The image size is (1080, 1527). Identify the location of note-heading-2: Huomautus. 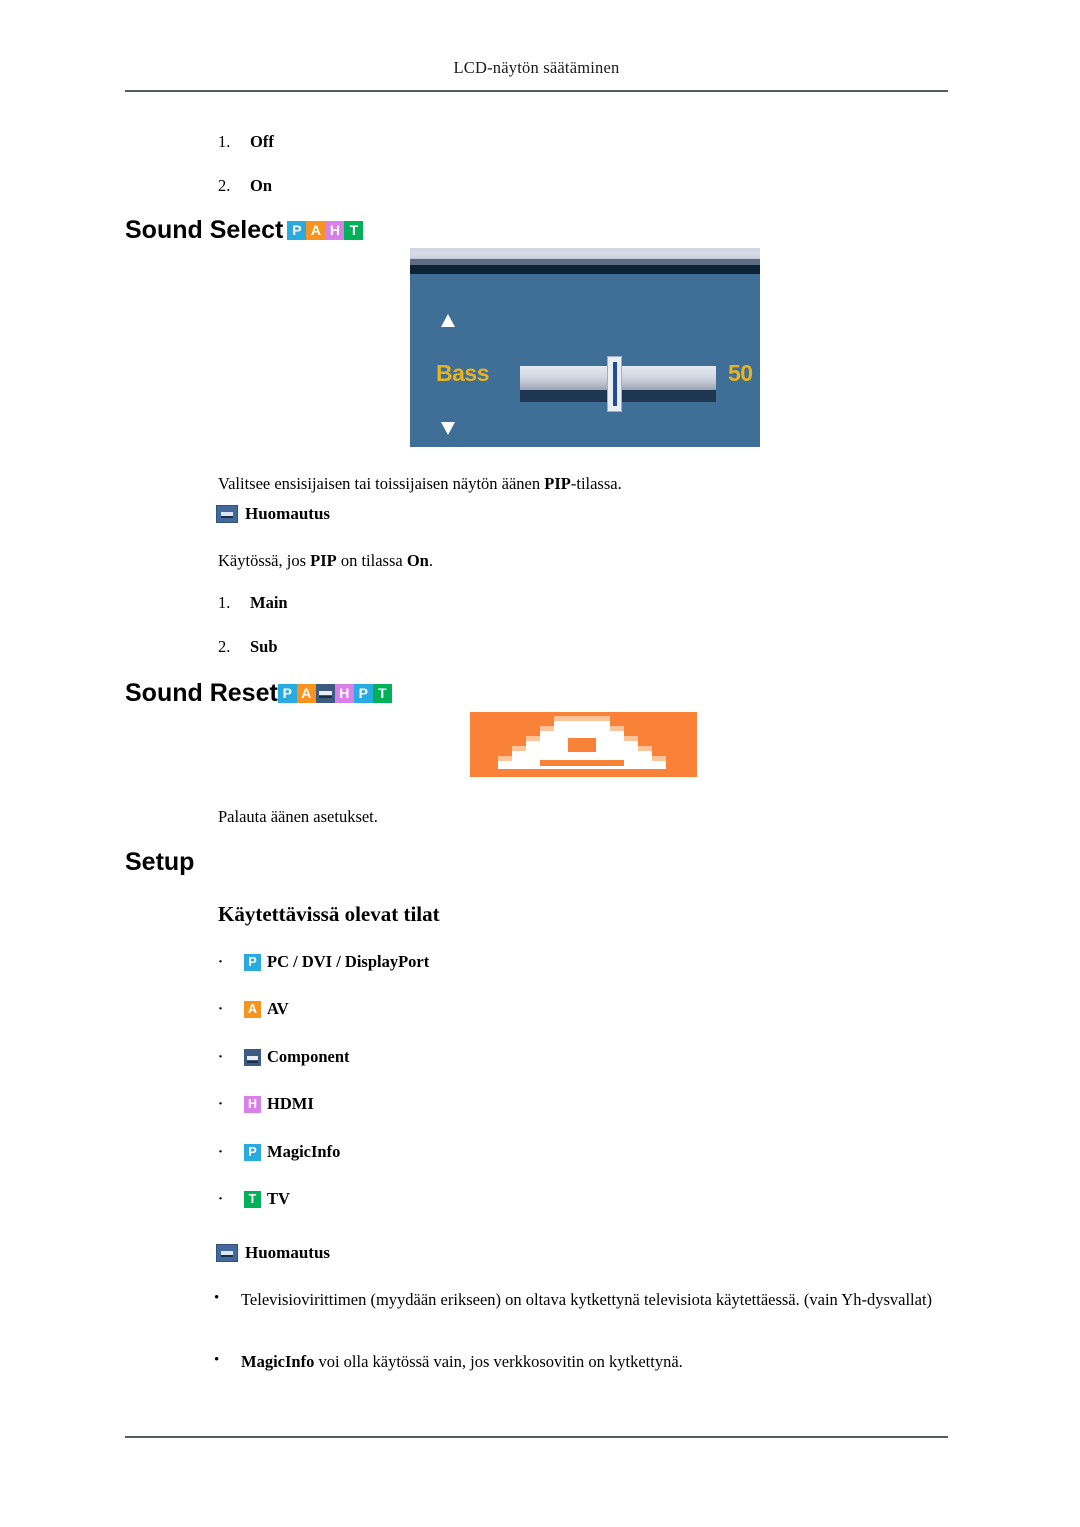
(273, 1253).